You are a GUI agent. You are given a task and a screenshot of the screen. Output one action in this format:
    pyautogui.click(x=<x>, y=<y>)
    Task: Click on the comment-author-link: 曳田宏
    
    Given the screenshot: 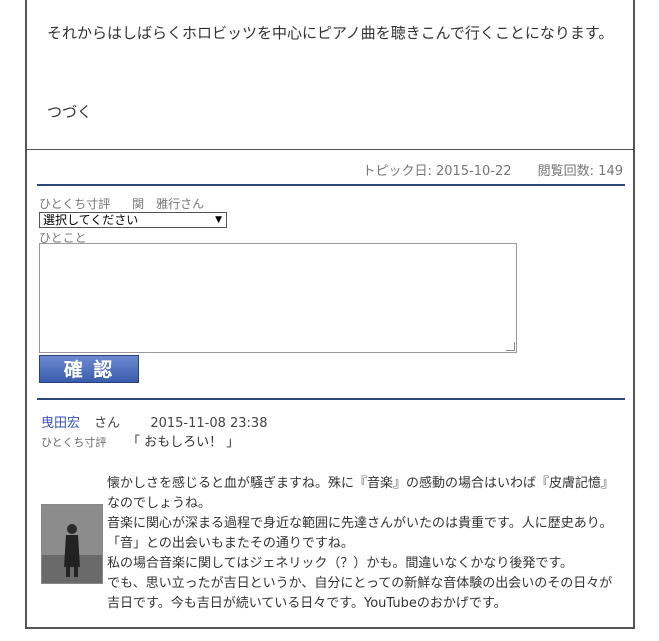 What is the action you would take?
    pyautogui.click(x=60, y=423)
    